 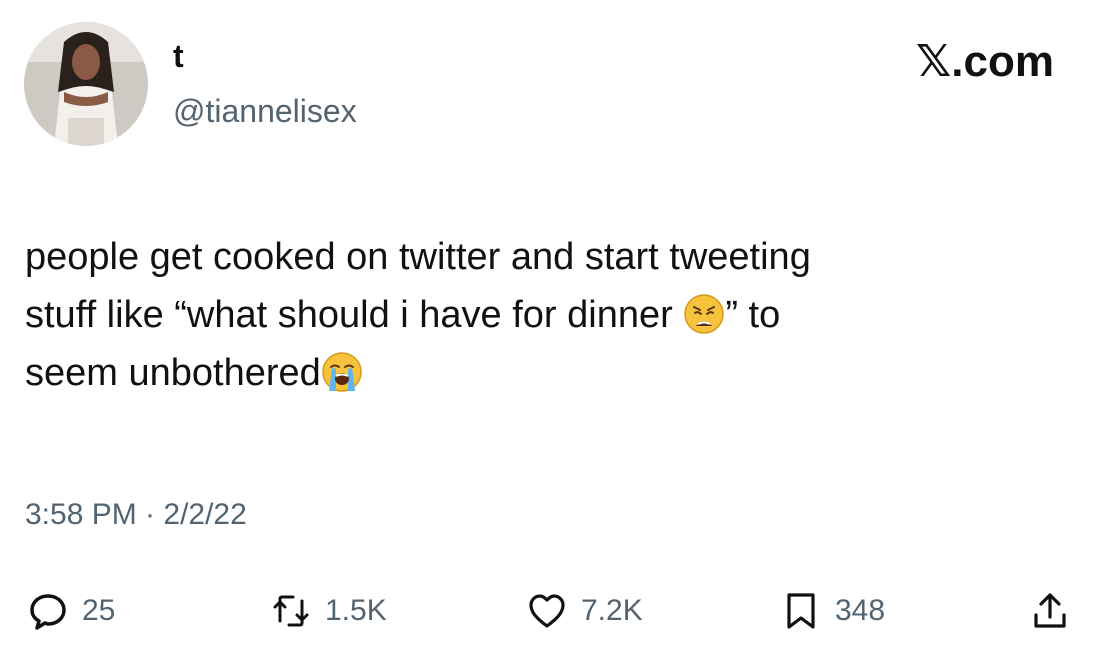 I want to click on bookmark-count: 348, so click(x=860, y=610).